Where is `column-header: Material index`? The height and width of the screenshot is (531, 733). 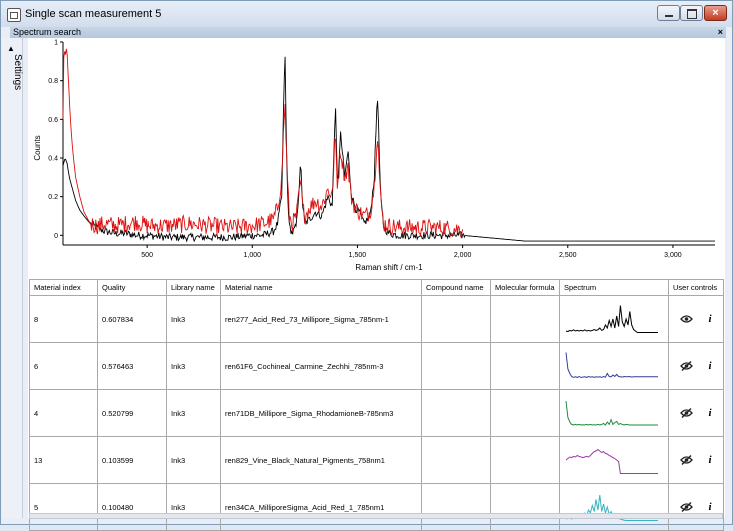
column-header: Material index is located at coordinates (63, 287).